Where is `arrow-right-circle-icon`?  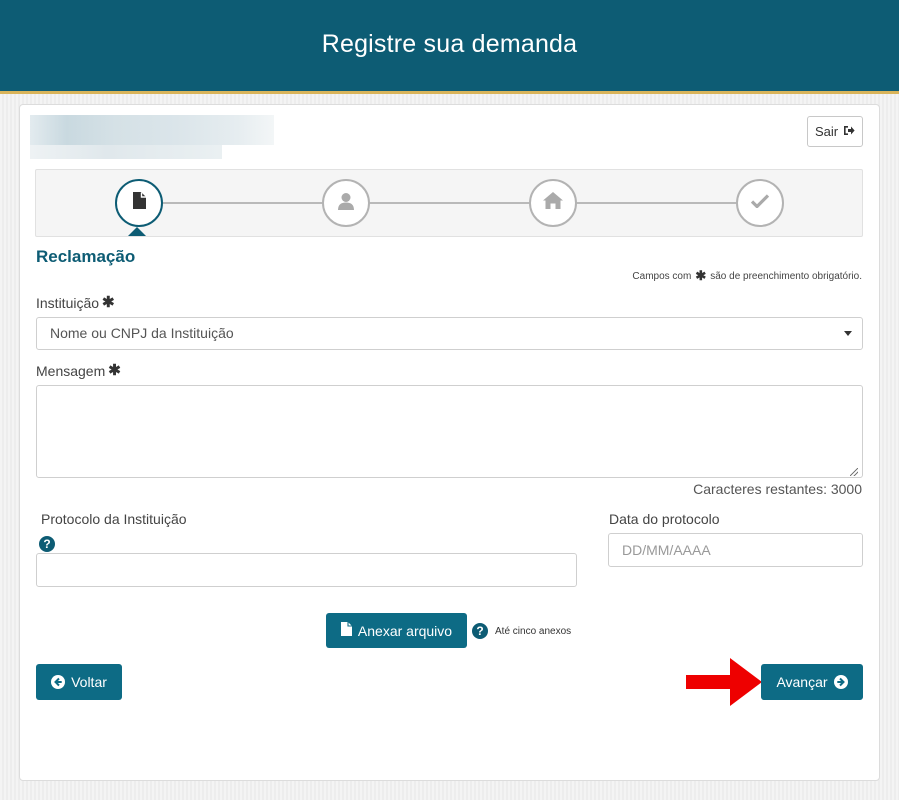 arrow-right-circle-icon is located at coordinates (840, 682).